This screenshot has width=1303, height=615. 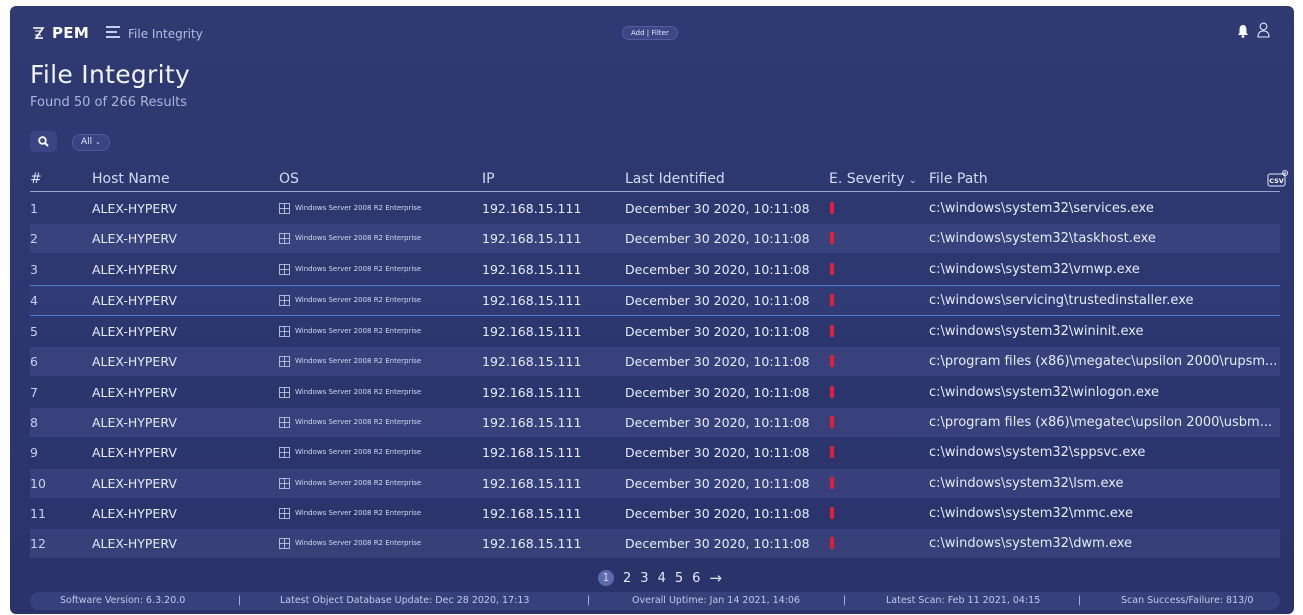 I want to click on page-5: 5, so click(x=679, y=578).